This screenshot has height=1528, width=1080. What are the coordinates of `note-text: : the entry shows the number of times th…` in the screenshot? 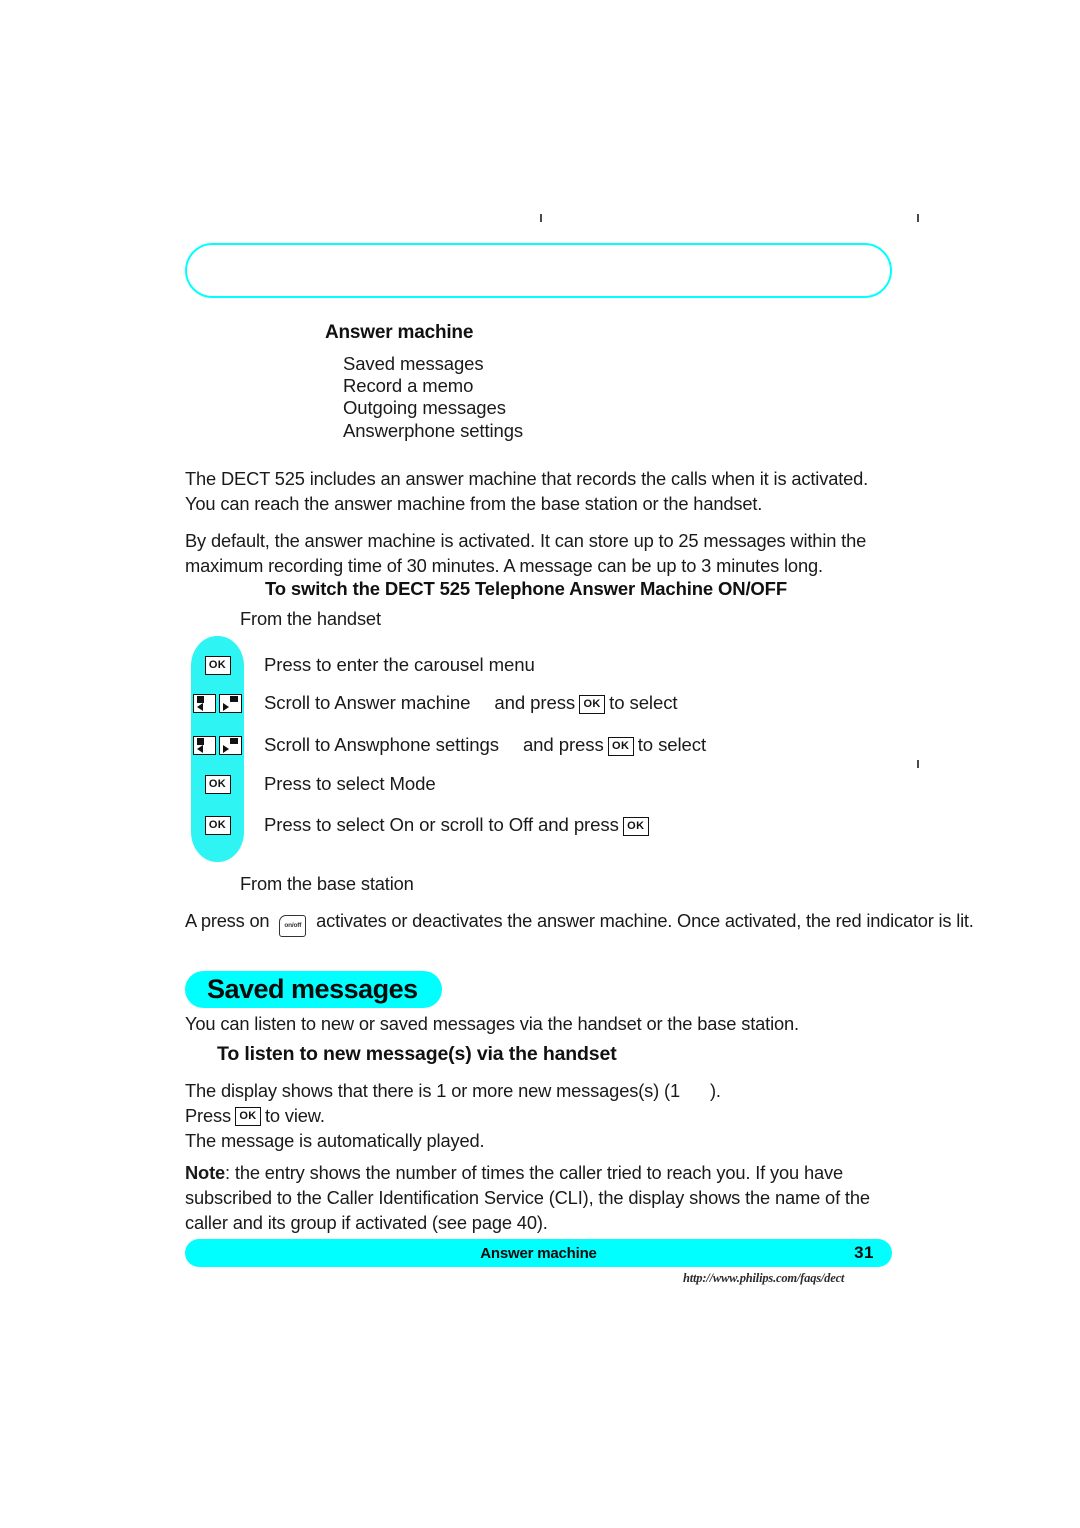 It's located at (527, 1197).